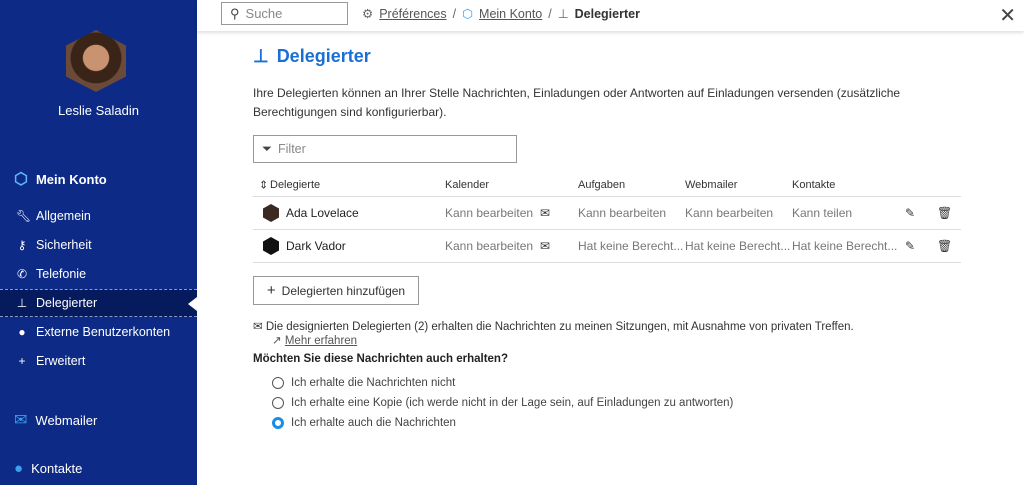  I want to click on sidebar-item-delegierter: ⊥ Delegierter, so click(98, 303).